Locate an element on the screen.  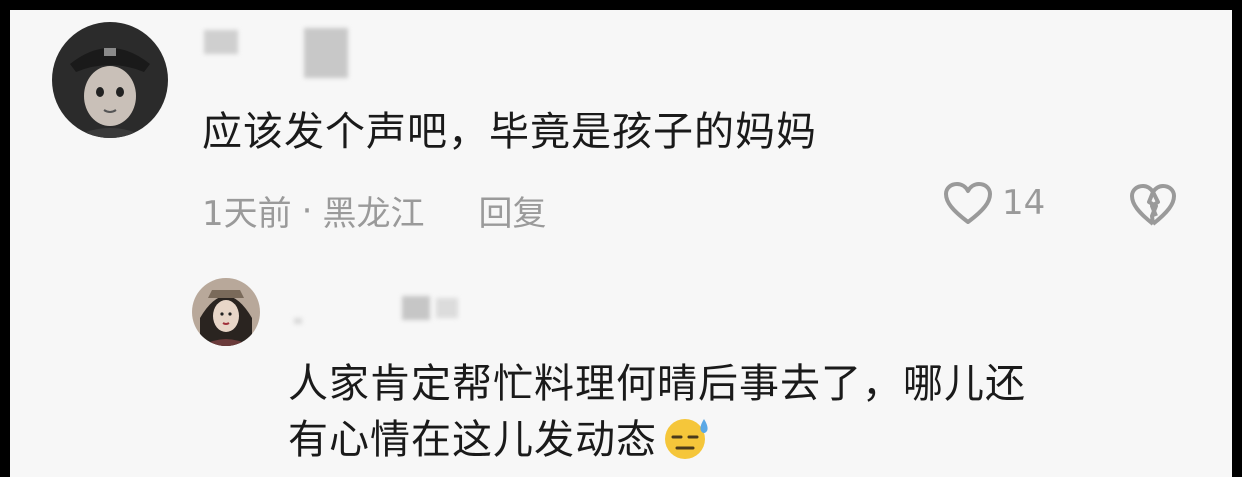
reply-button: 回复 is located at coordinates (512, 210).